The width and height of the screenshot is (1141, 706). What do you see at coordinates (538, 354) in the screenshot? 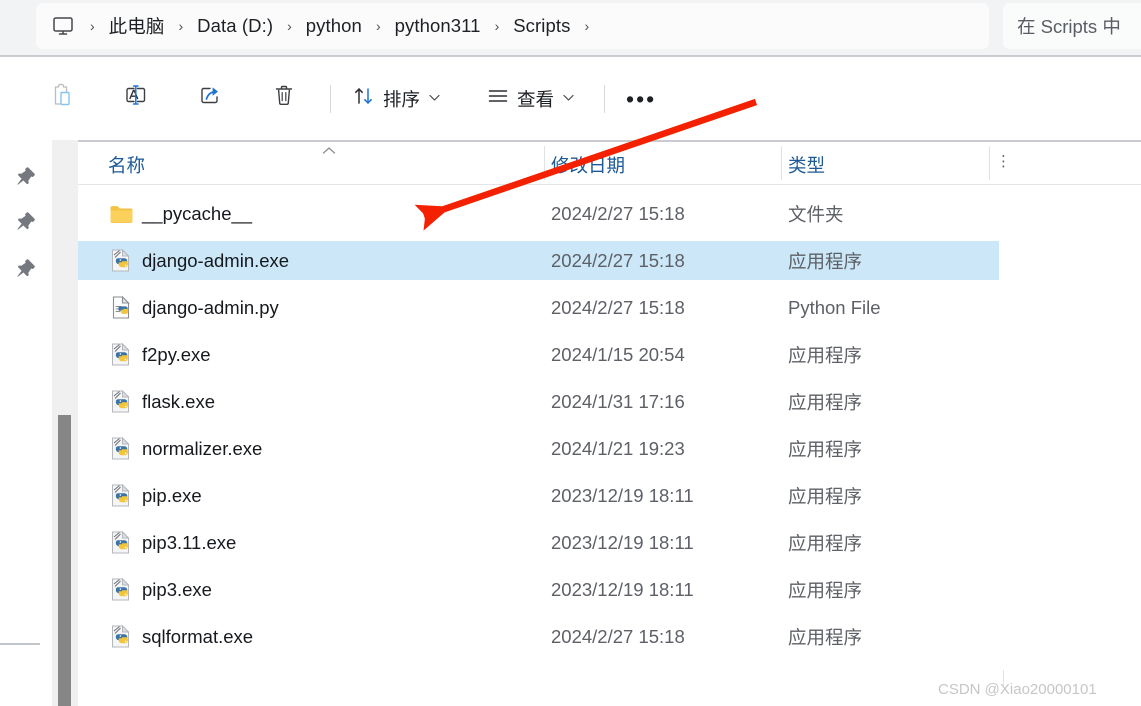
I see `table-row: f2py.exe 2024/1/15 20:54 应用程序` at bounding box center [538, 354].